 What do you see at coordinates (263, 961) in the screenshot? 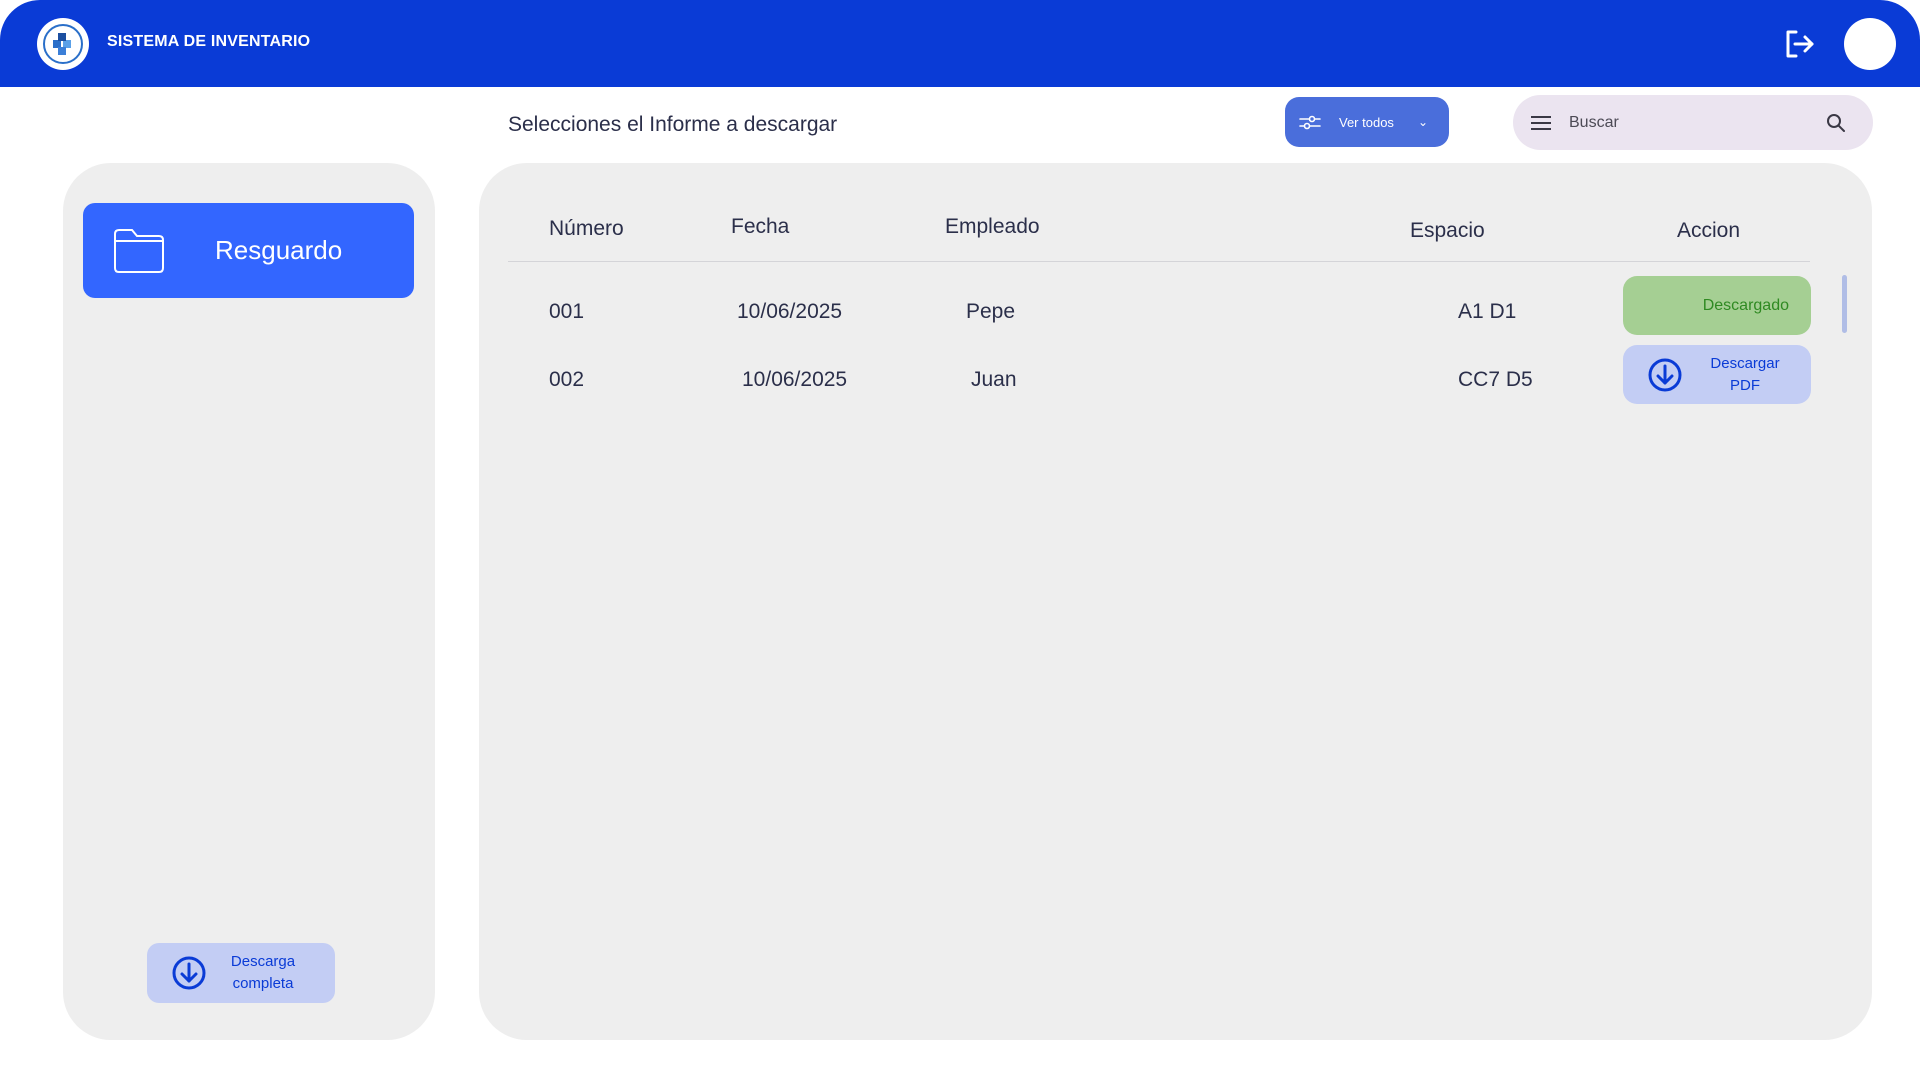
I see `full-download-label-line1: Descarga` at bounding box center [263, 961].